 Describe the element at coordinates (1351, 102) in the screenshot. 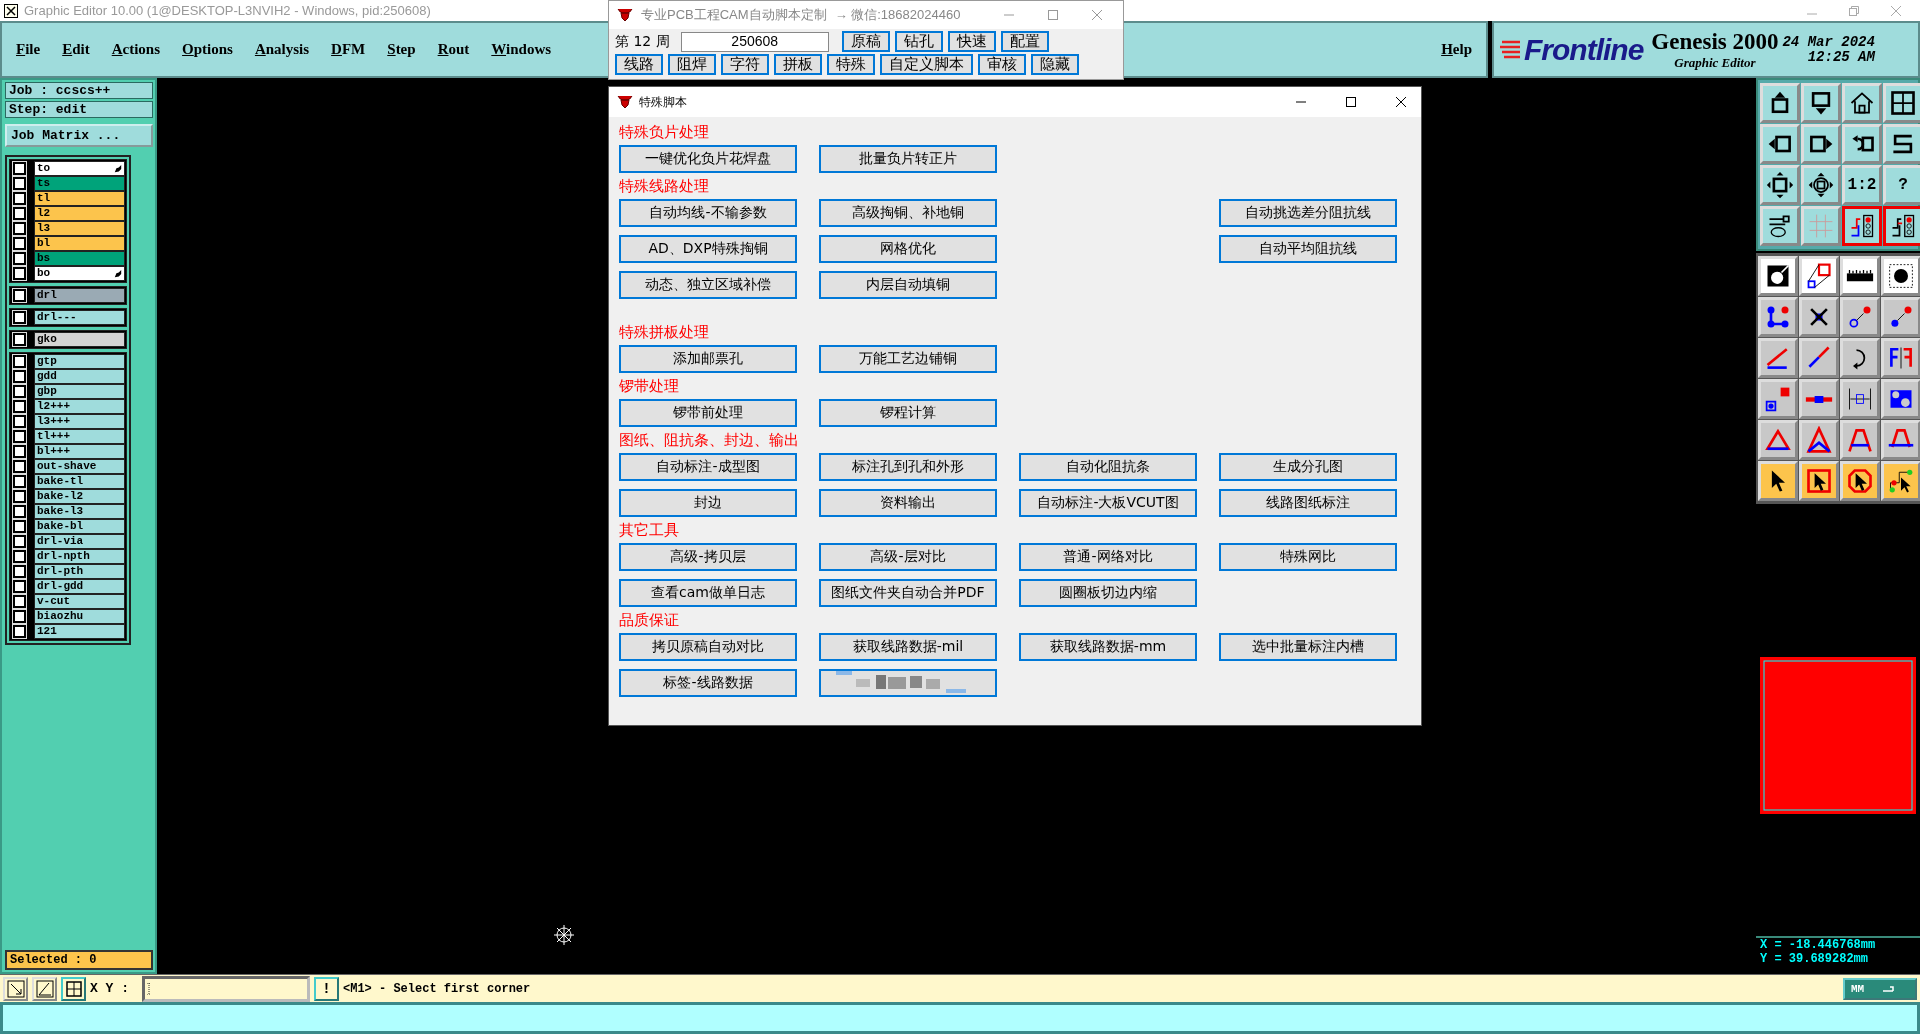

I see `maximize-icon` at that location.